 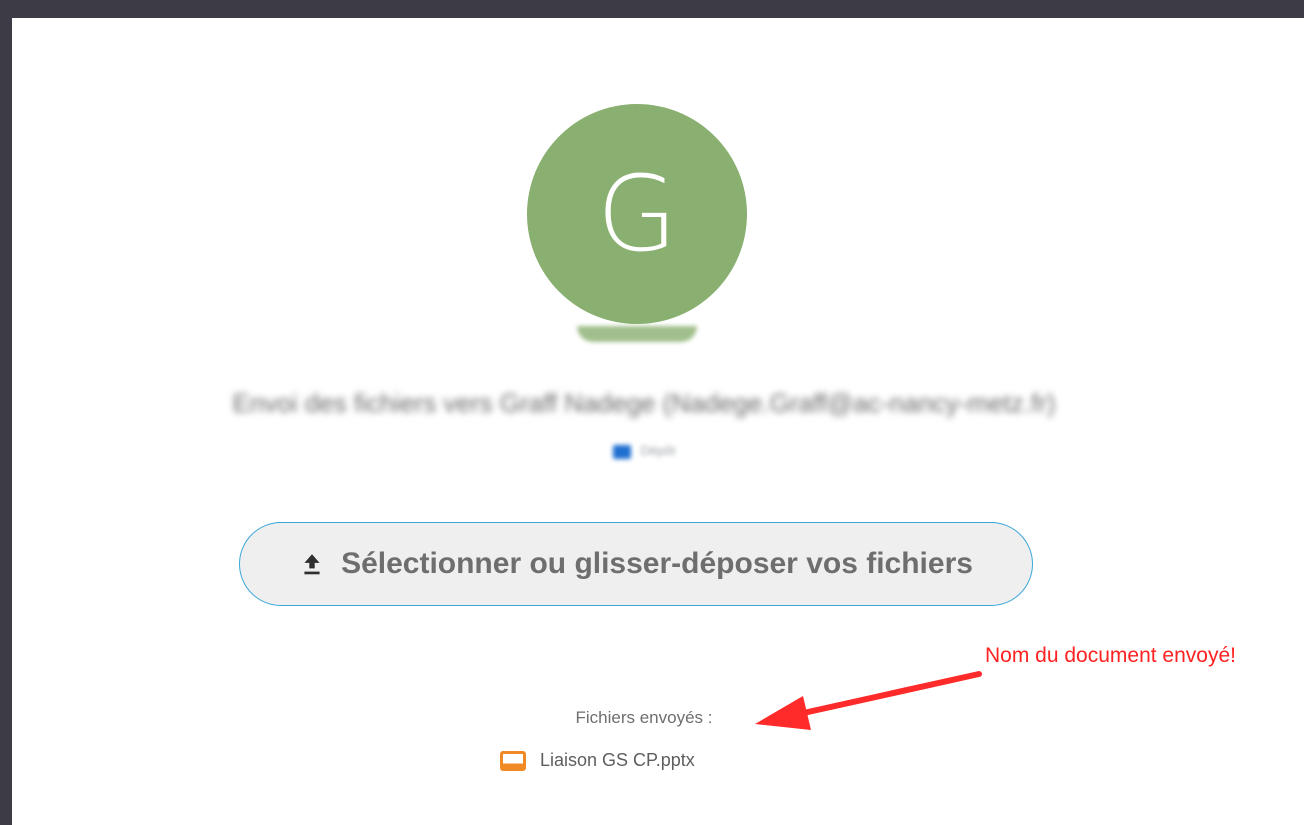 I want to click on folder-indicator: Dépôt, so click(x=644, y=451).